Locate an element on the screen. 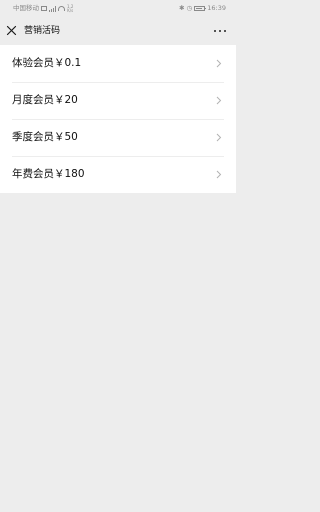  status-time: 16:39 is located at coordinates (216, 8).